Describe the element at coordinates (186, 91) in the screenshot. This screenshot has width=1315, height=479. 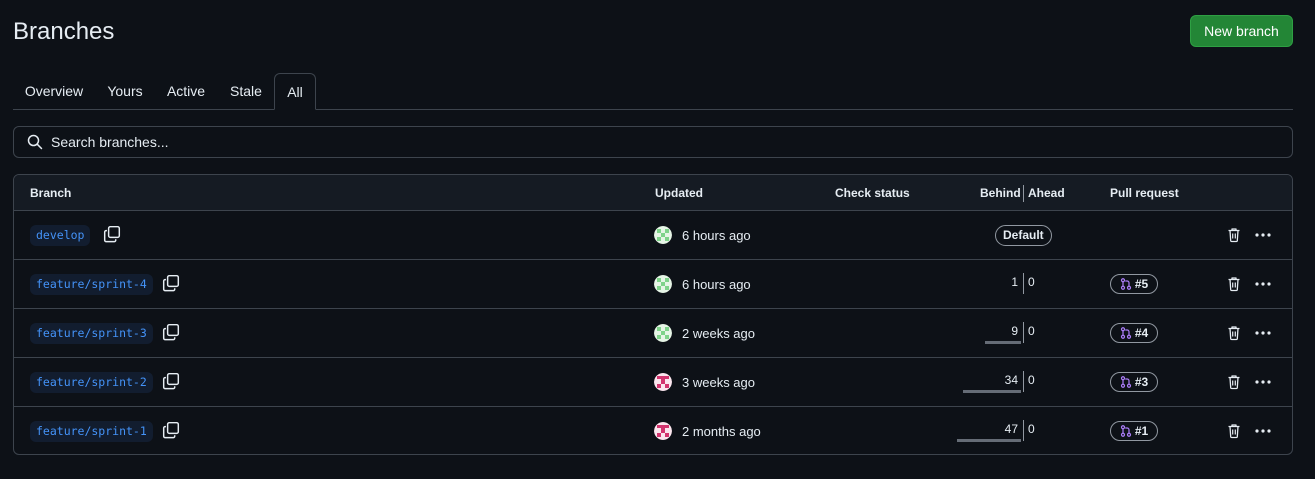
I see `tab-active: Active` at that location.